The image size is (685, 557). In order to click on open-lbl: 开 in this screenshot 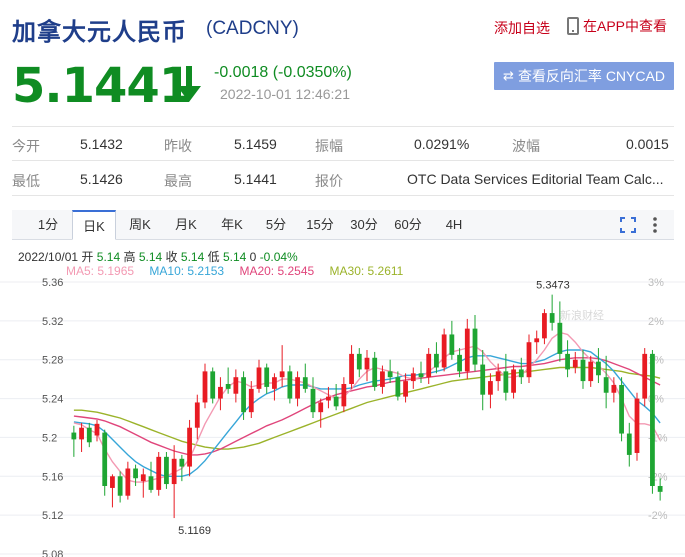, I will do `click(87, 257)`.